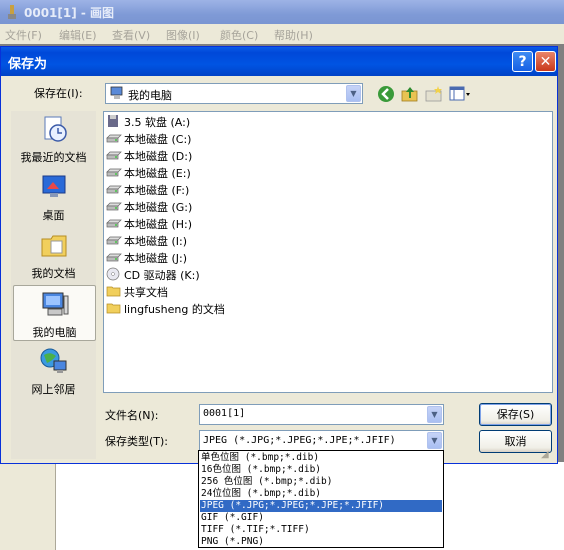 This screenshot has width=564, height=550. What do you see at coordinates (53, 273) in the screenshot?
I see `place-label: 我的文档` at bounding box center [53, 273].